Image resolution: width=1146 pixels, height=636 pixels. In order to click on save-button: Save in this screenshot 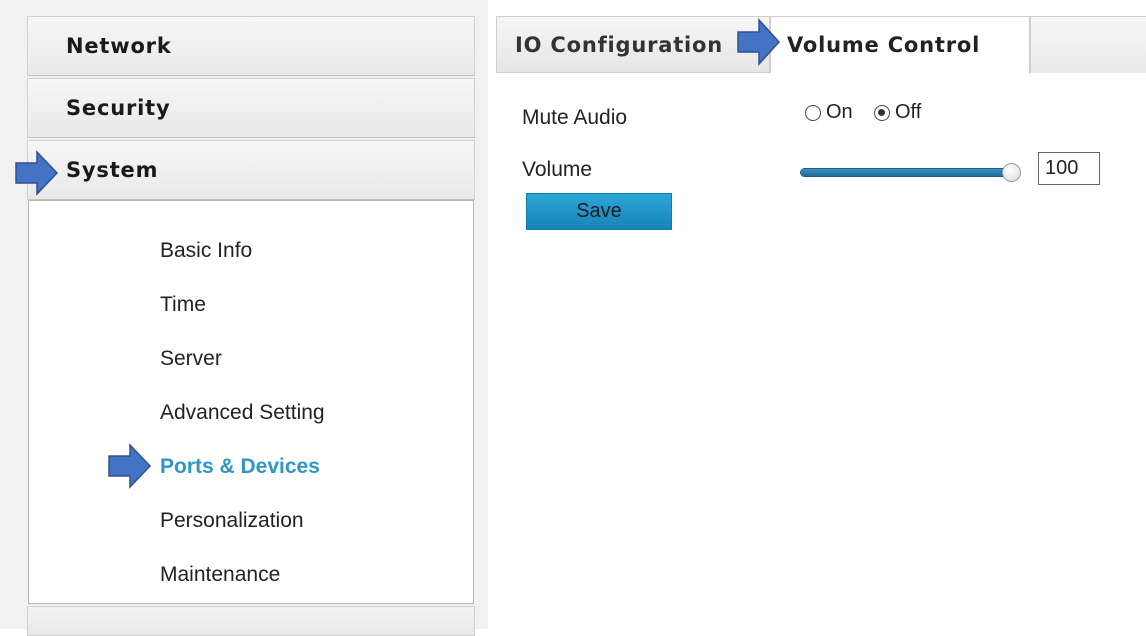, I will do `click(599, 211)`.